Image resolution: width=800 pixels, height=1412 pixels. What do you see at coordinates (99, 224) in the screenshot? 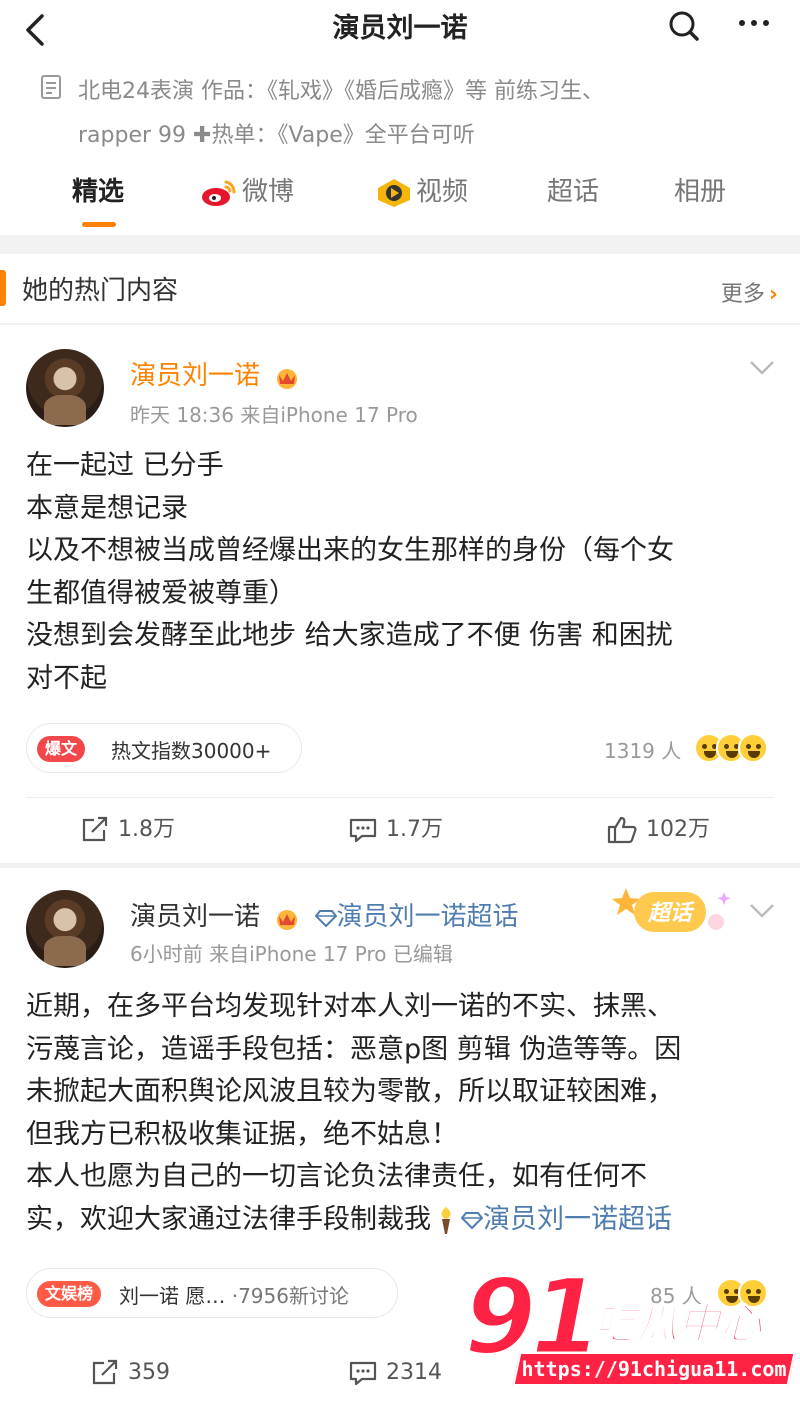
I see `active-tab-indicator` at bounding box center [99, 224].